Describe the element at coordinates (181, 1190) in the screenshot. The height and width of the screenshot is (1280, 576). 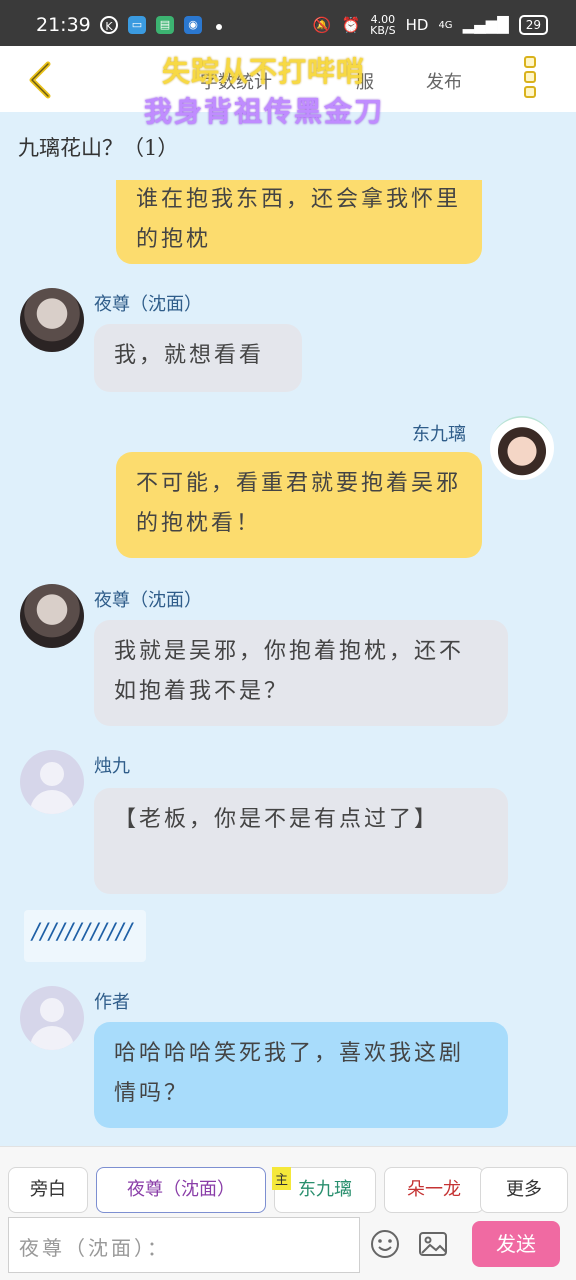
I see `role-button-active: 夜尊（沈面）` at that location.